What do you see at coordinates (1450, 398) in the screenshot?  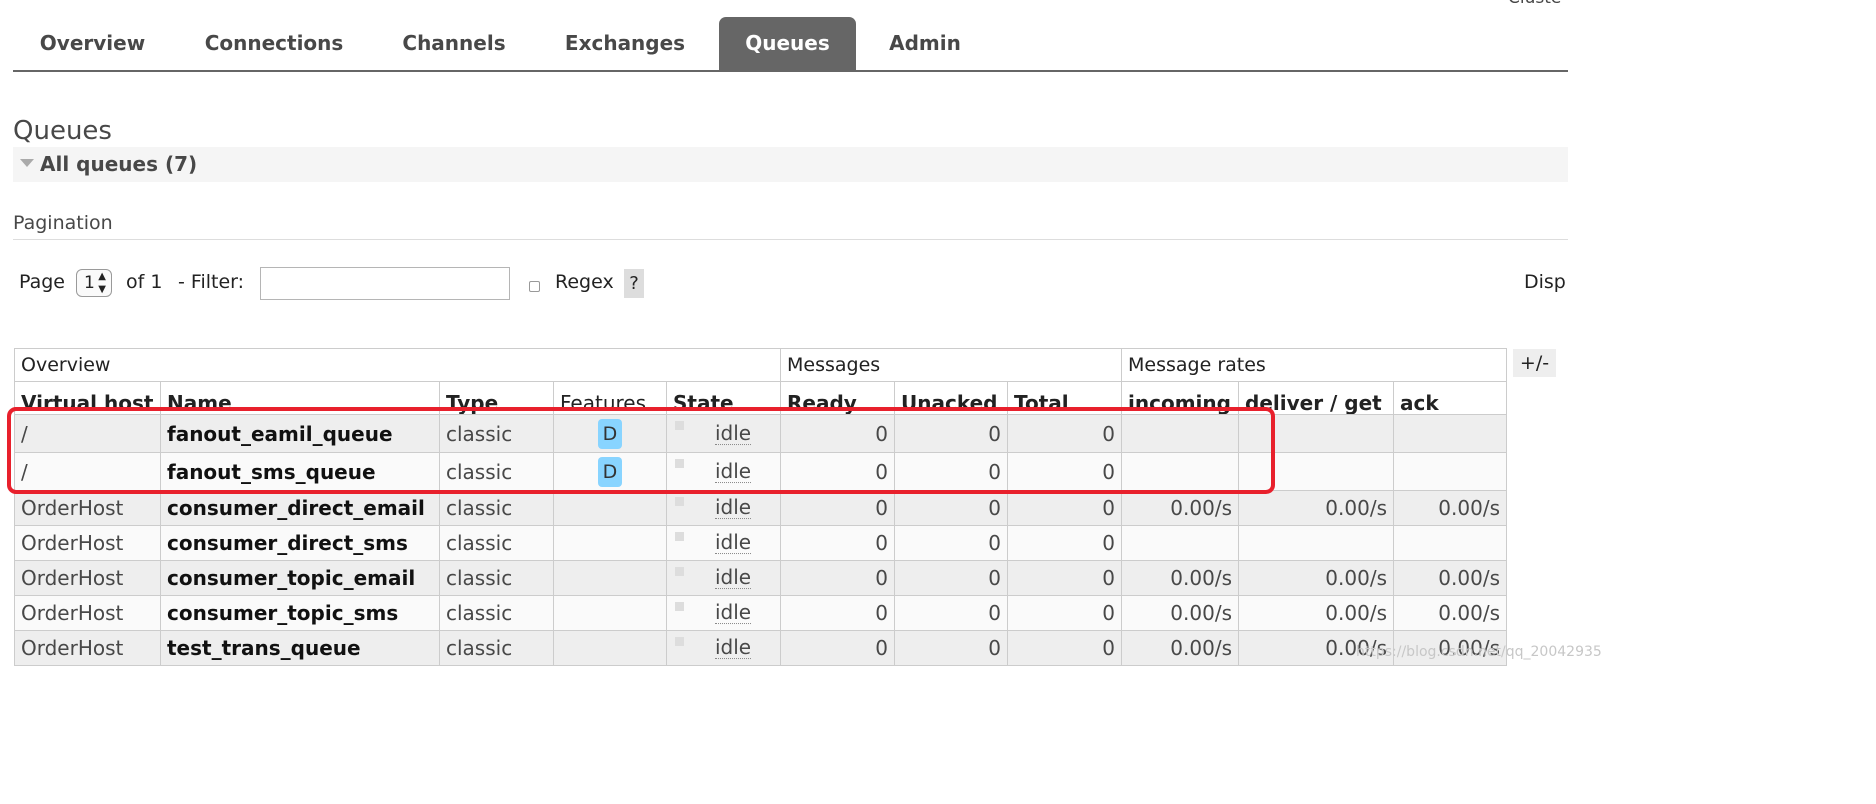 I see `col-header-ack: ack` at bounding box center [1450, 398].